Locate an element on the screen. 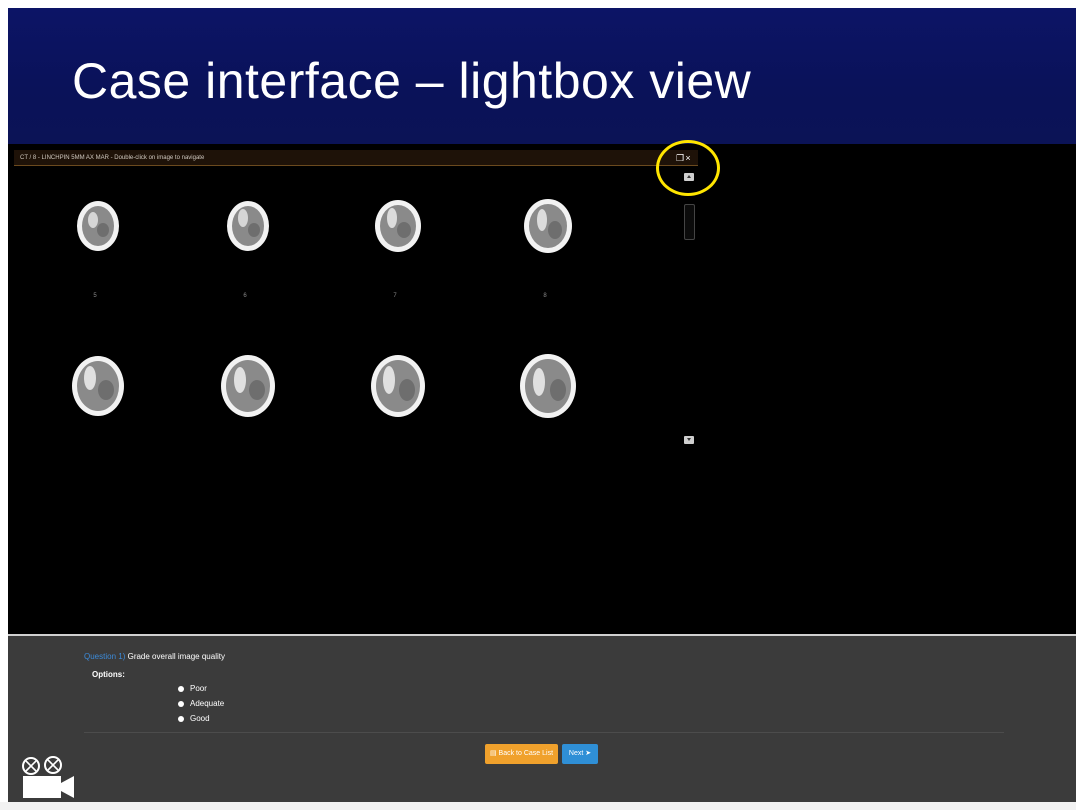 This screenshot has height=810, width=1076. scroll-down-button is located at coordinates (689, 440).